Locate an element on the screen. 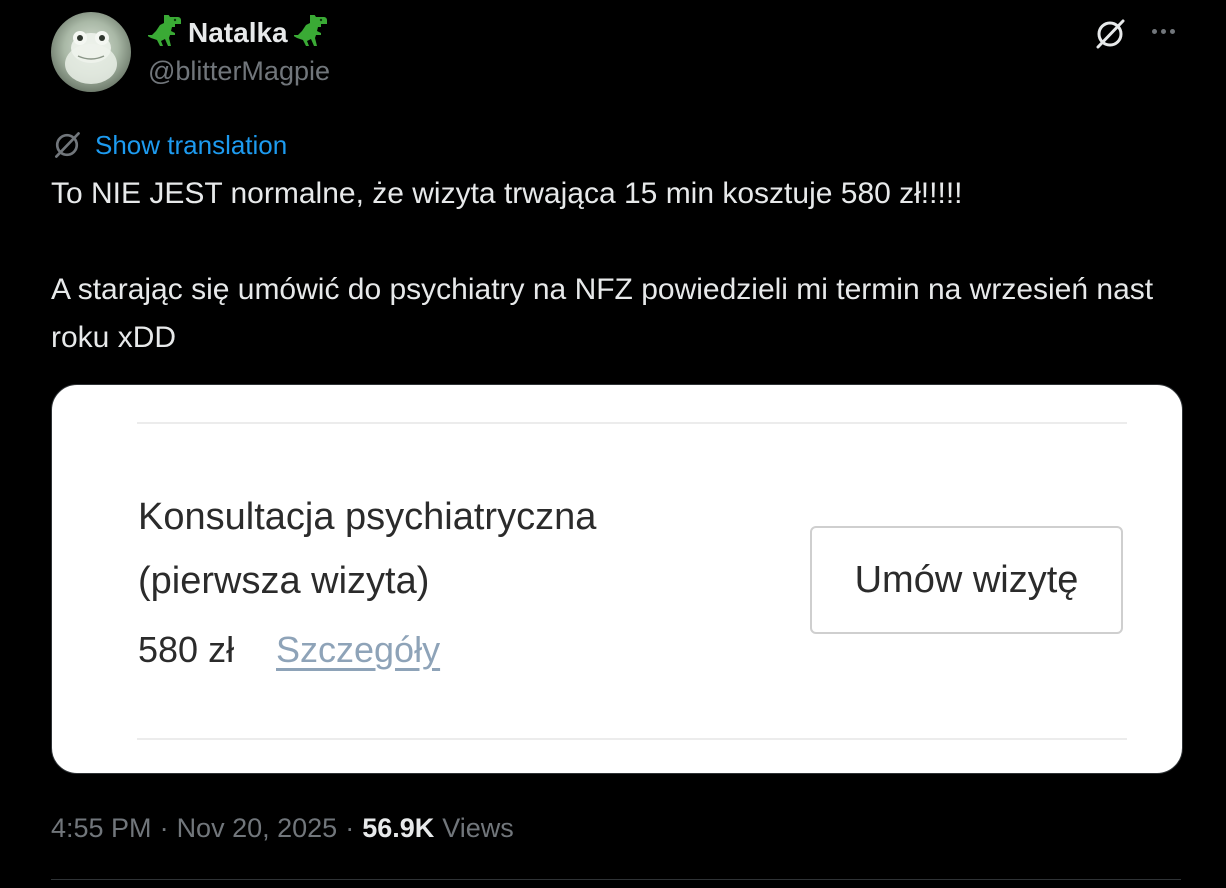 This screenshot has height=888, width=1226. tweet-time: 4:55 PM is located at coordinates (101, 828).